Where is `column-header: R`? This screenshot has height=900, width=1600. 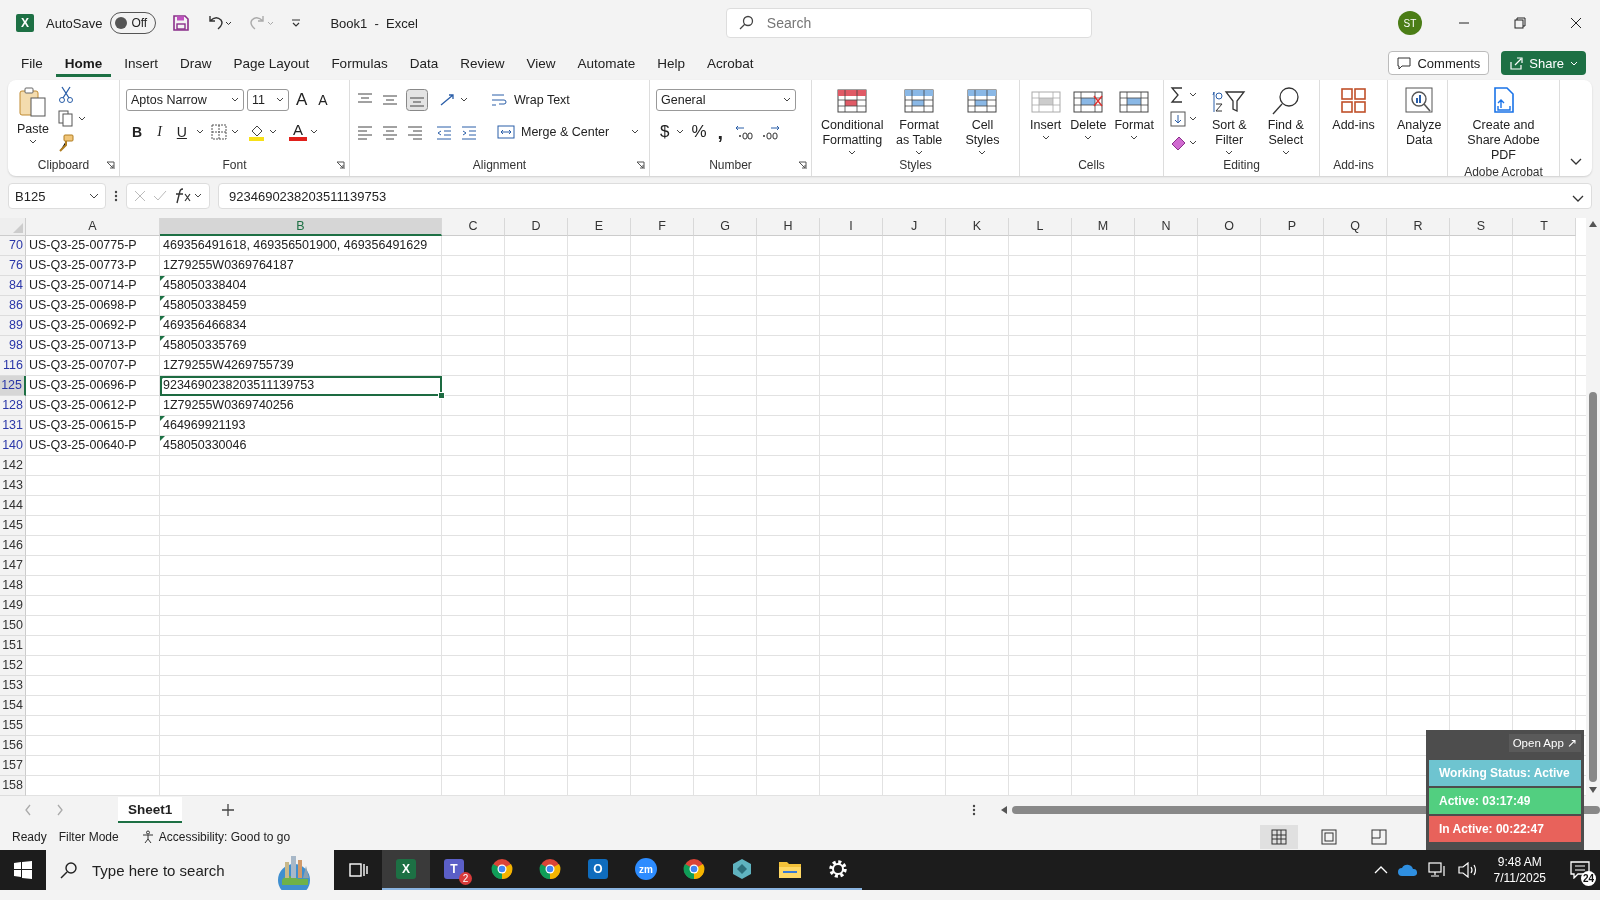 column-header: R is located at coordinates (1418, 227).